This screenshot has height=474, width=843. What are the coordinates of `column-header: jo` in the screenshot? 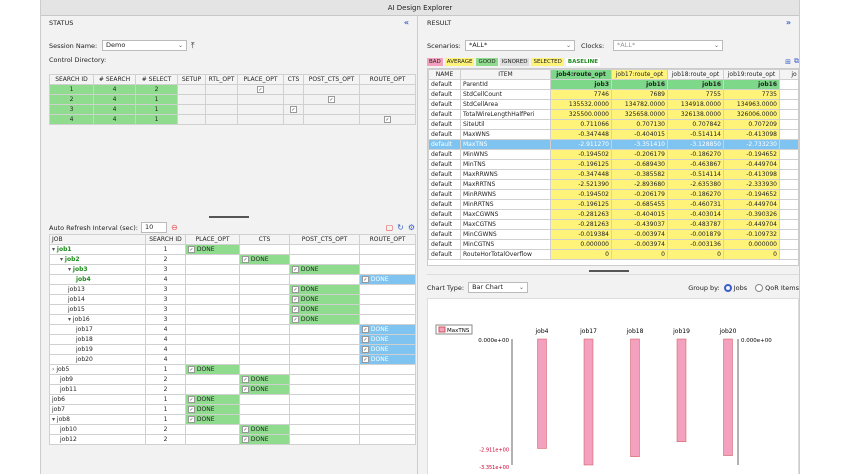 It's located at (788, 74).